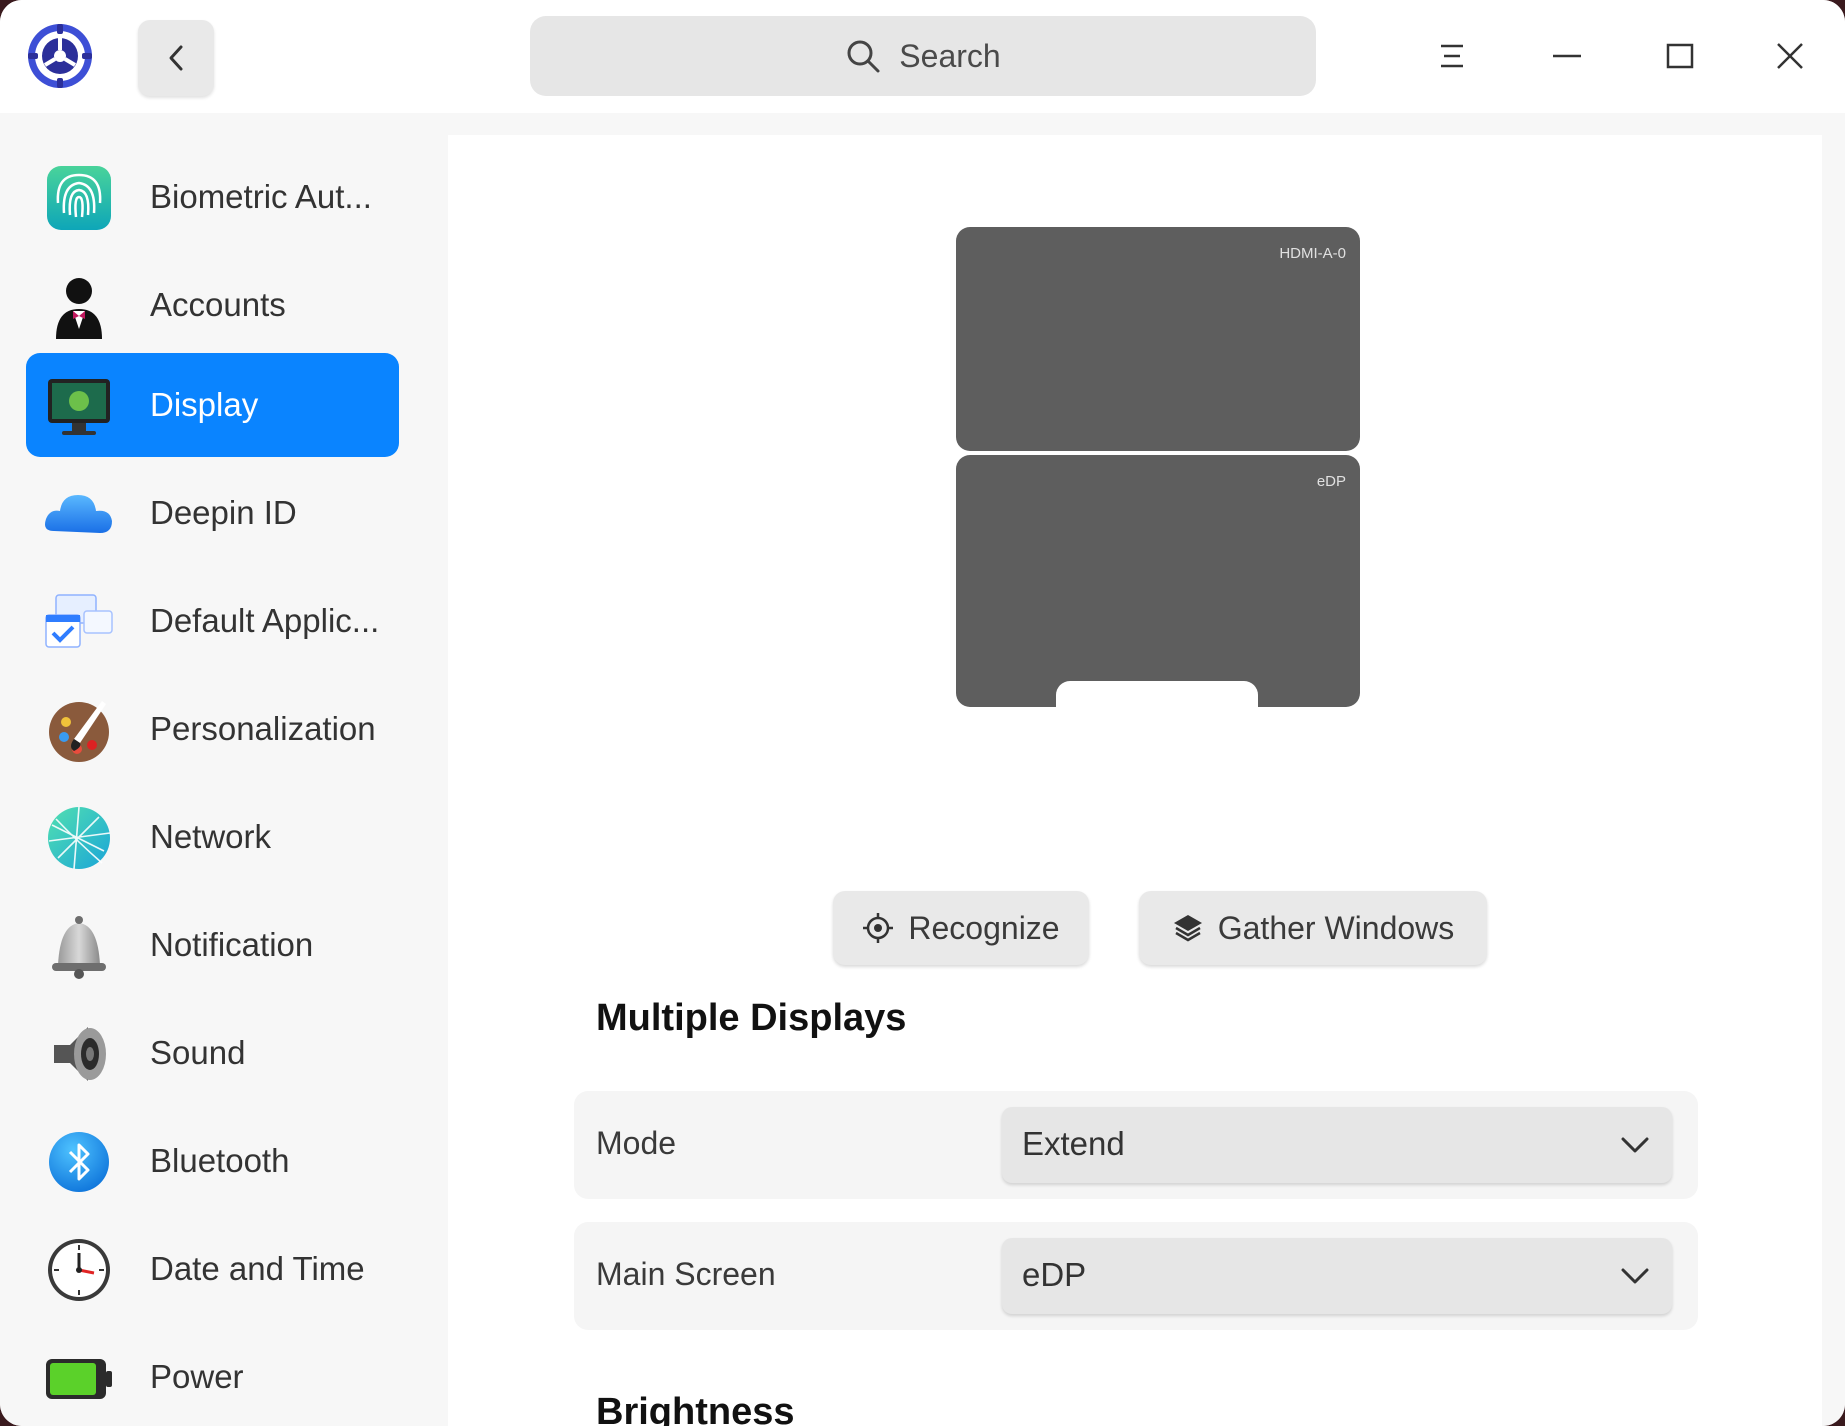 This screenshot has height=1426, width=1845. I want to click on control-center-gear-icon, so click(60, 56).